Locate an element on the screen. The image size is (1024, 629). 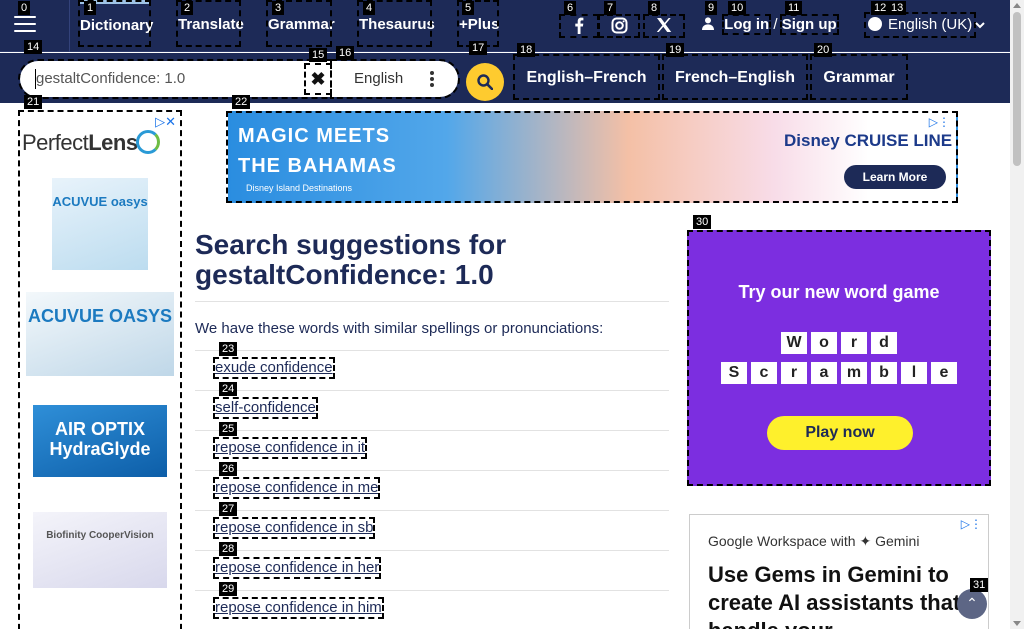
signup-link: Sign up is located at coordinates (809, 24).